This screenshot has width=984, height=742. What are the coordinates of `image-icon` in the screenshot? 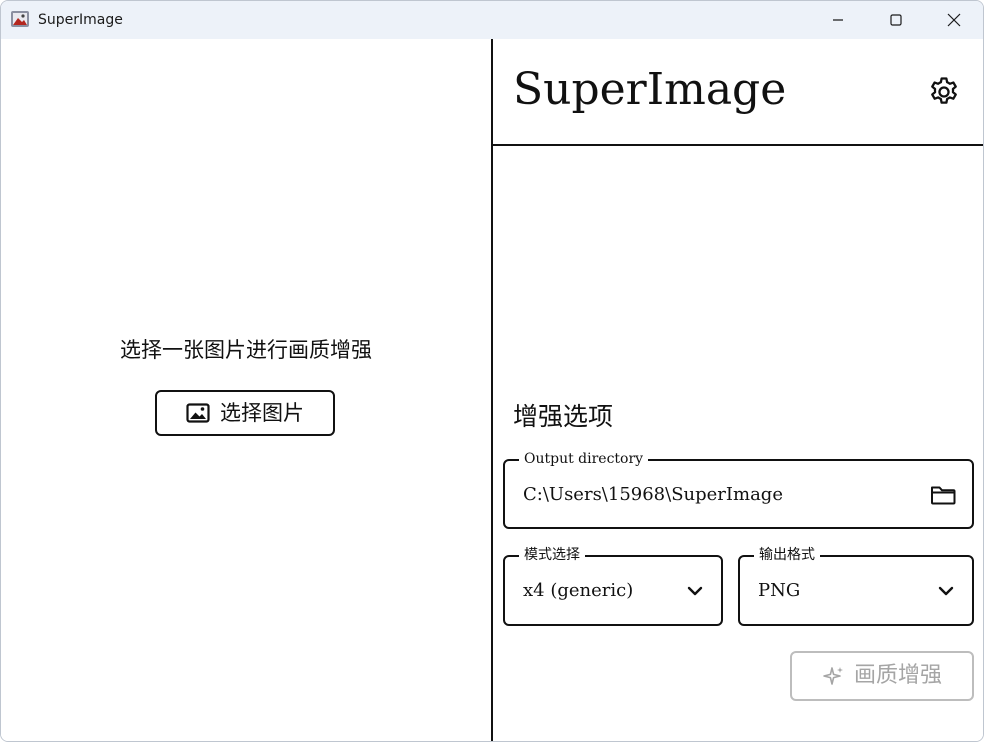 It's located at (198, 413).